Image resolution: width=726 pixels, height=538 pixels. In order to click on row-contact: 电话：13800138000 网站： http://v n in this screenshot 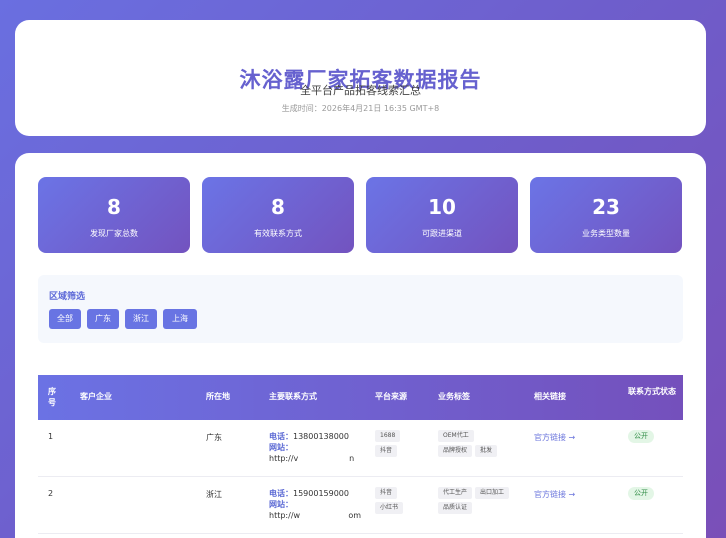, I will do `click(311, 447)`.